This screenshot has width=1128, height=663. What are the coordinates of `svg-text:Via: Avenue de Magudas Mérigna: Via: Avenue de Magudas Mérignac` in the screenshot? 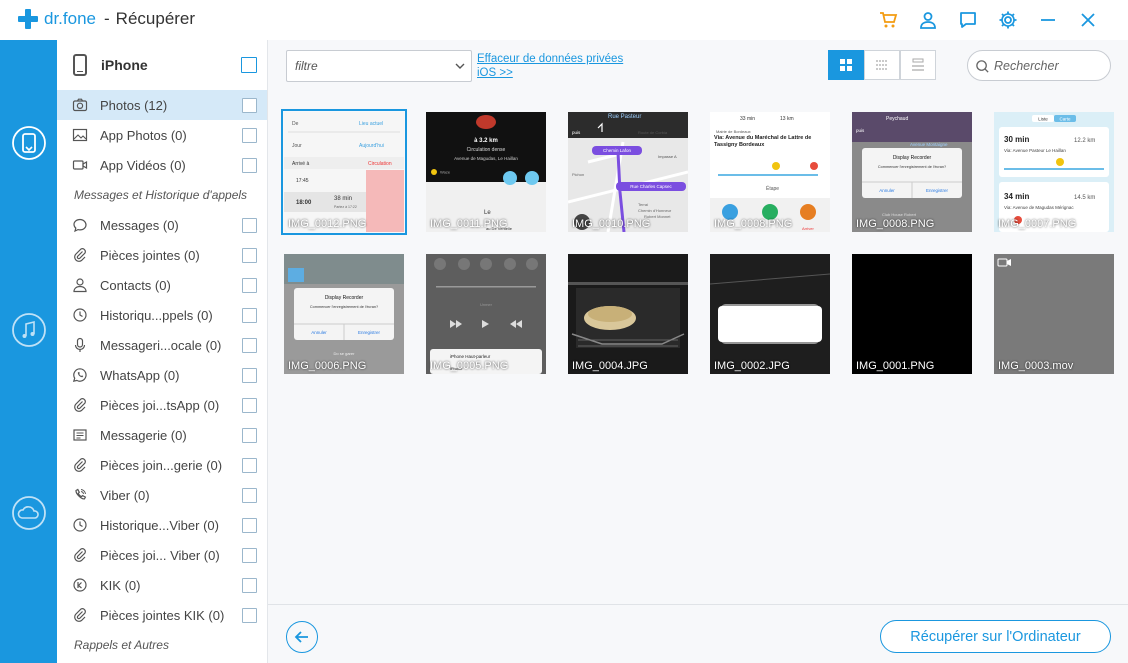 It's located at (1039, 207).